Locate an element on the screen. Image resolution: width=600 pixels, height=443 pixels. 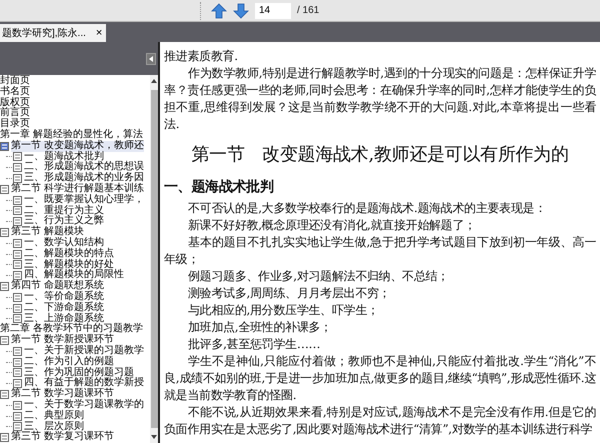
collapse-panel-button is located at coordinates (151, 58).